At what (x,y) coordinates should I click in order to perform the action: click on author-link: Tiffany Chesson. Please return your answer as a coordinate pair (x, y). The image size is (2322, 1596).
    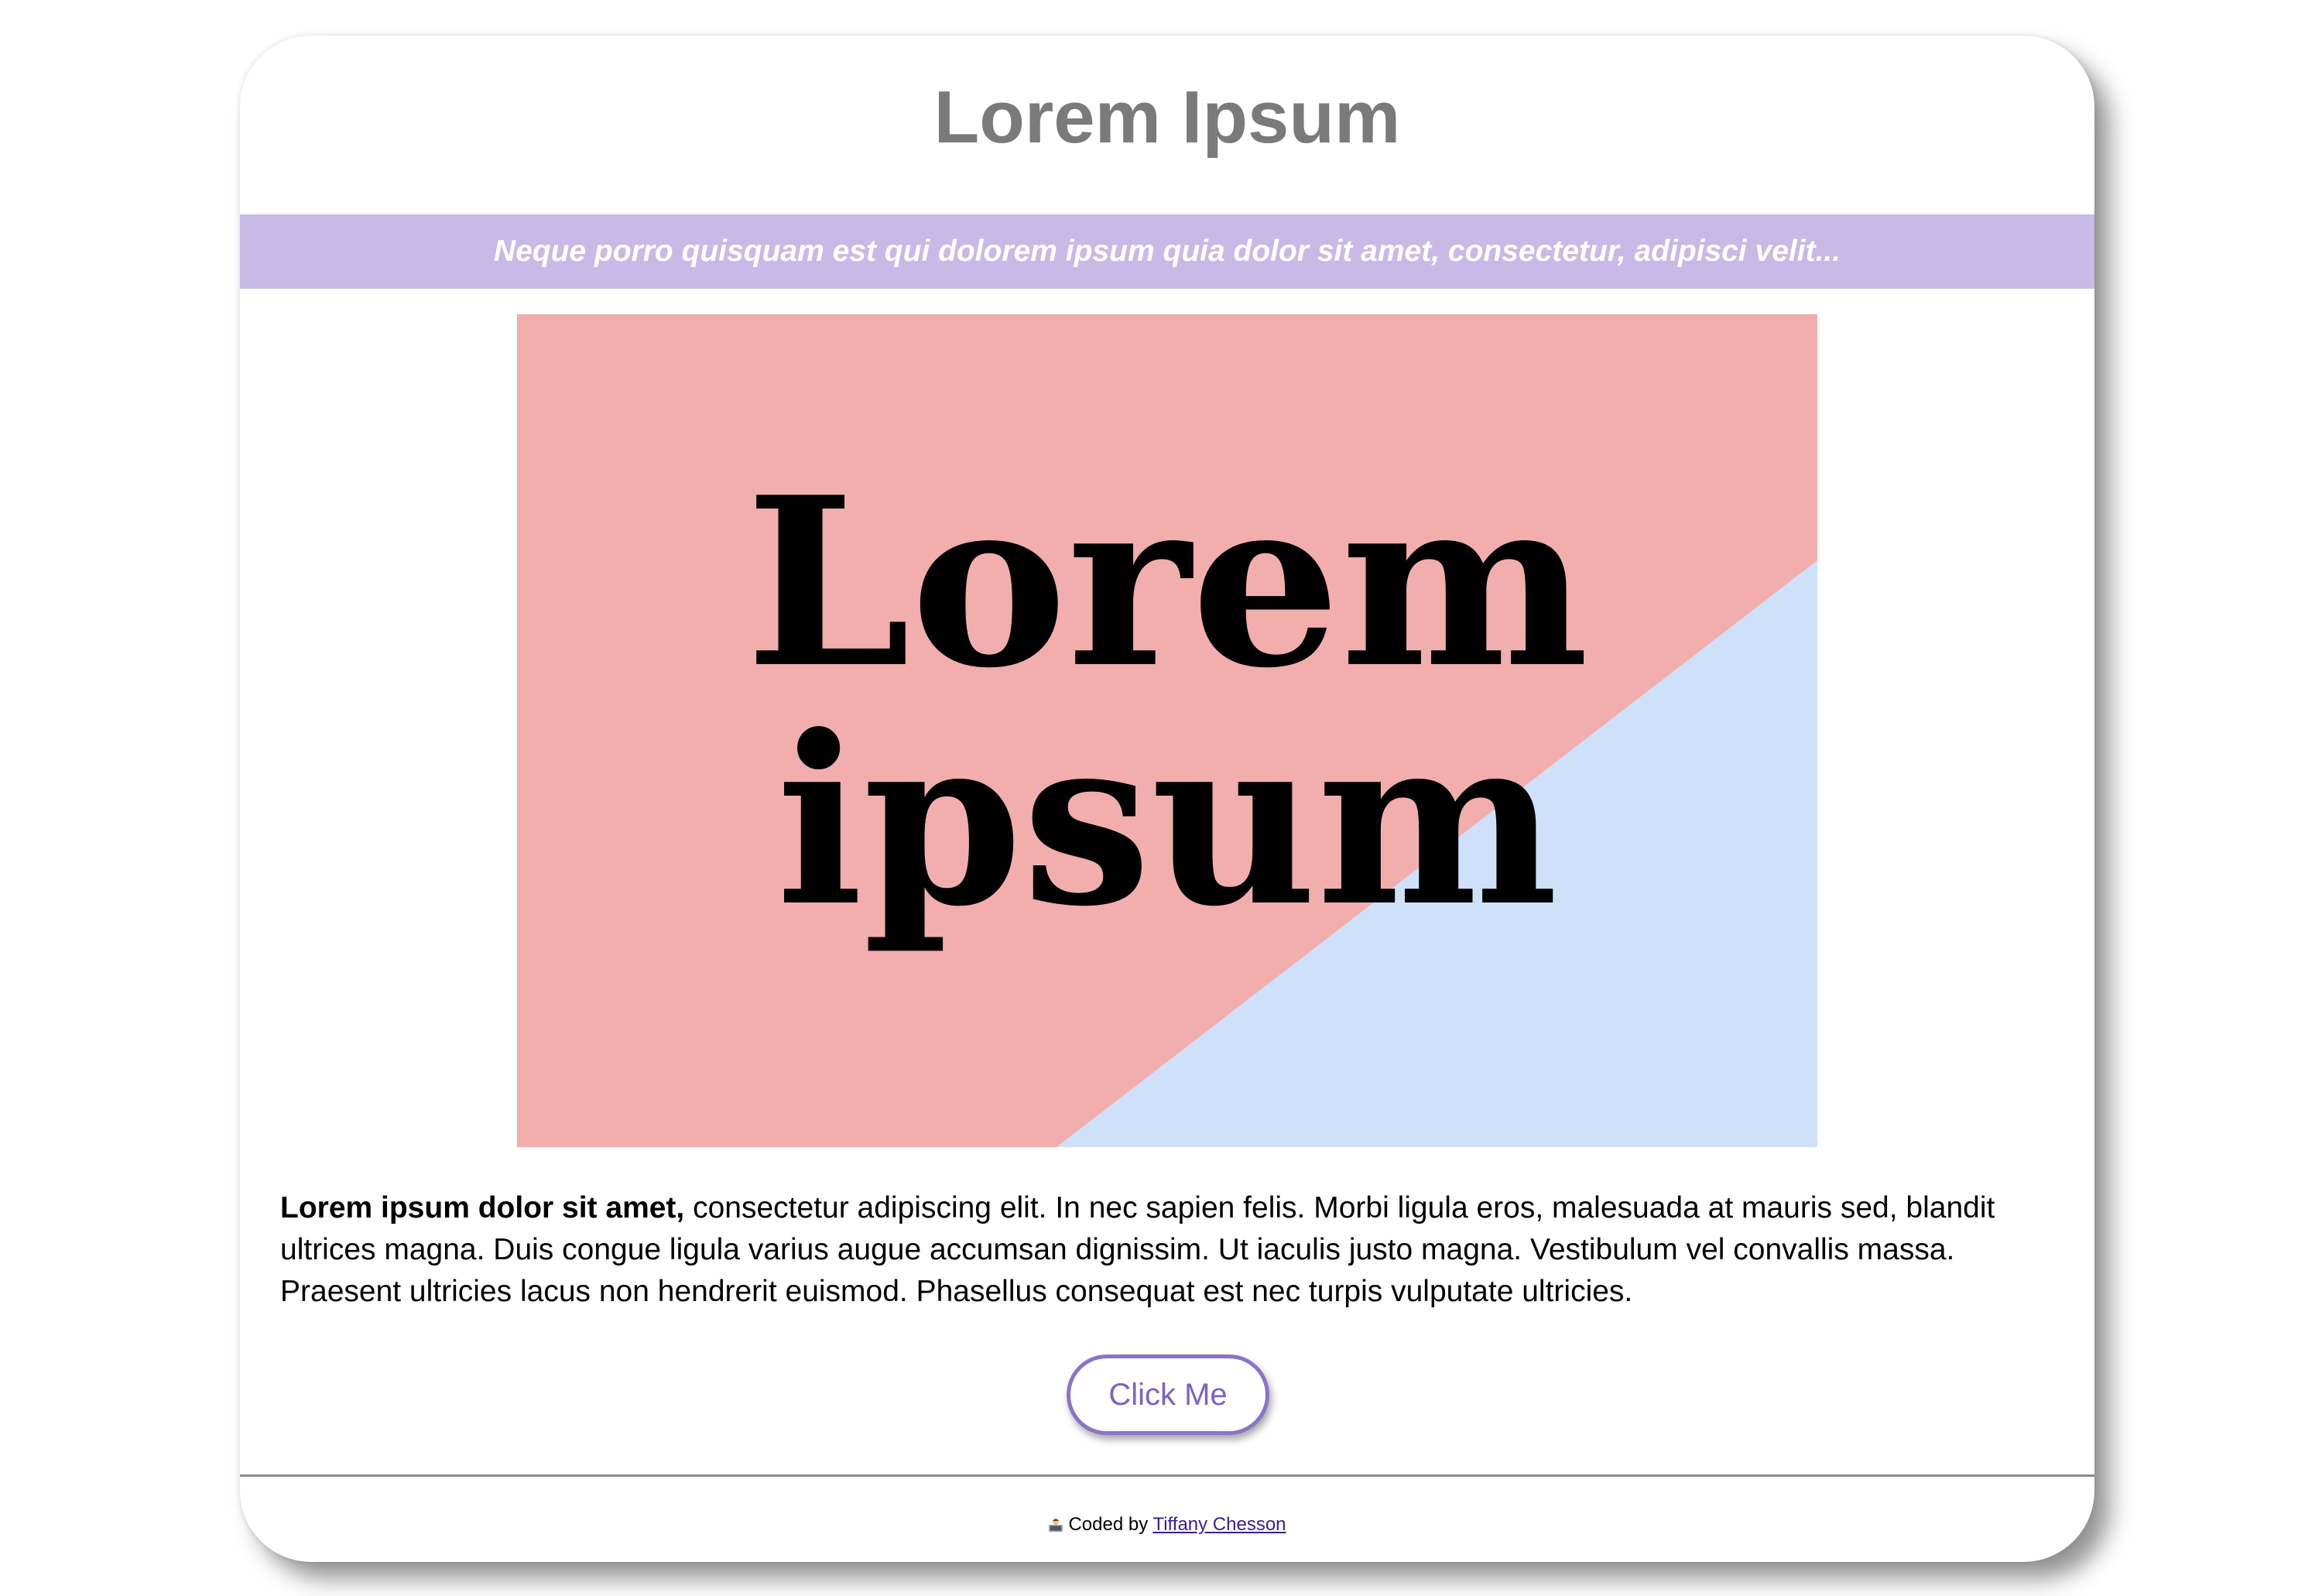
    Looking at the image, I should click on (1219, 1524).